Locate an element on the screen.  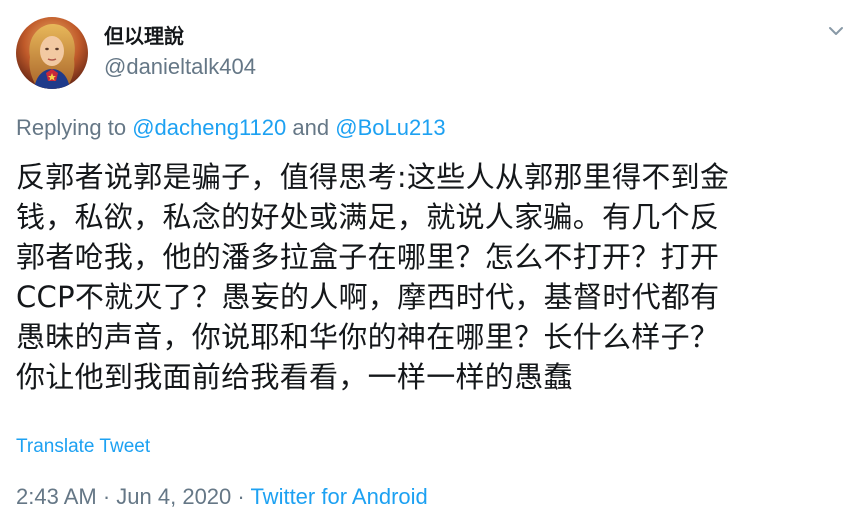
avatar is located at coordinates (52, 53).